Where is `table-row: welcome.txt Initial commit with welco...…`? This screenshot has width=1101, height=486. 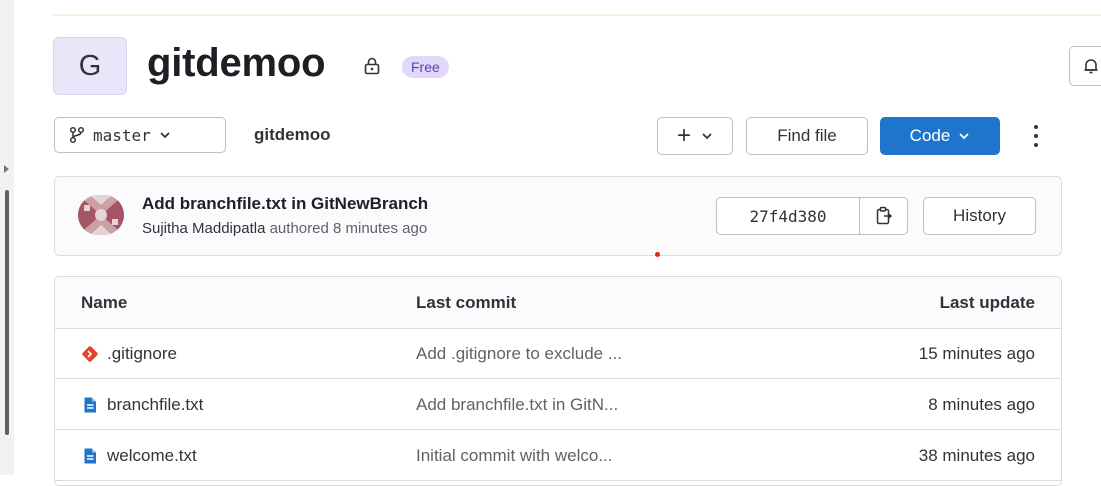
table-row: welcome.txt Initial commit with welco...… is located at coordinates (558, 455).